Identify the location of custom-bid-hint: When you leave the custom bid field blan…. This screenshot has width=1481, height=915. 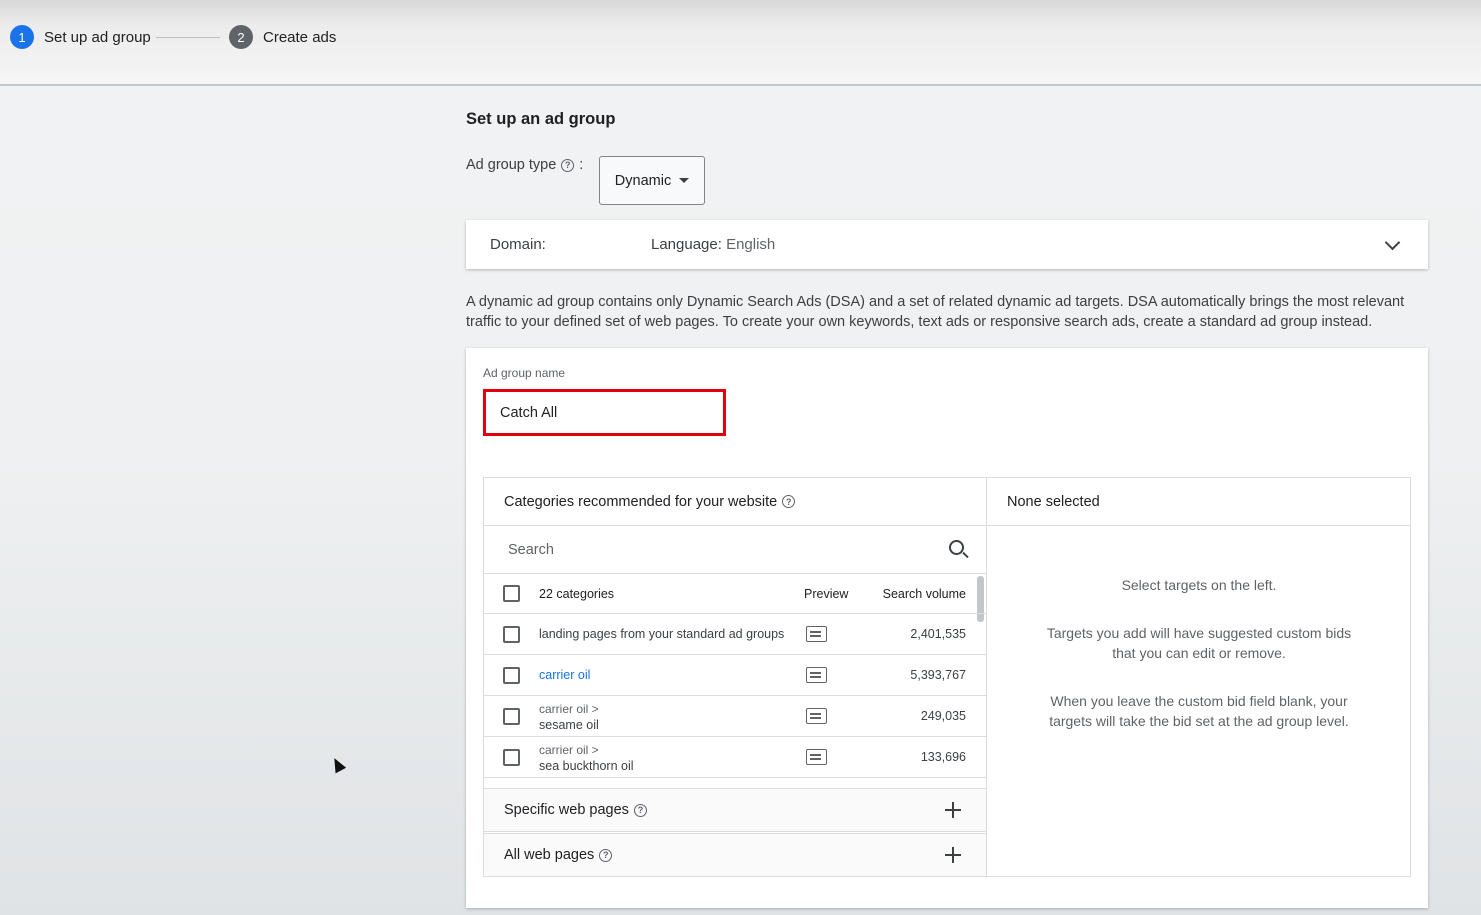
(1199, 711).